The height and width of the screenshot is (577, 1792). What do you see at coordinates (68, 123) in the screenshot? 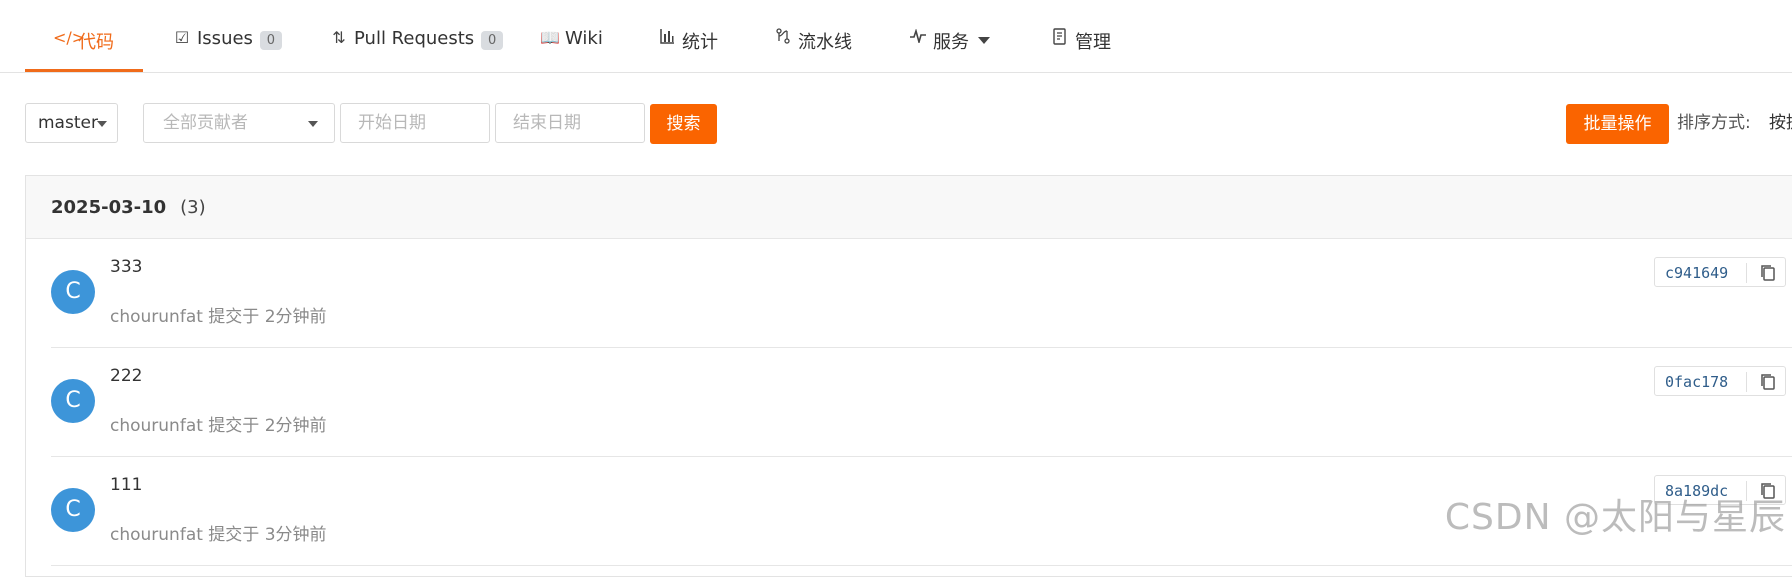
I see `branch-select-value: master` at bounding box center [68, 123].